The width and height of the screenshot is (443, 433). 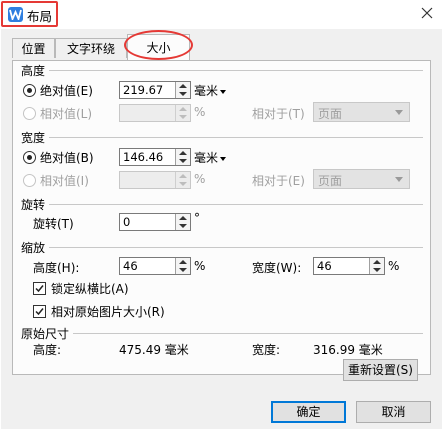 I want to click on rotate-input: 0, so click(x=155, y=222).